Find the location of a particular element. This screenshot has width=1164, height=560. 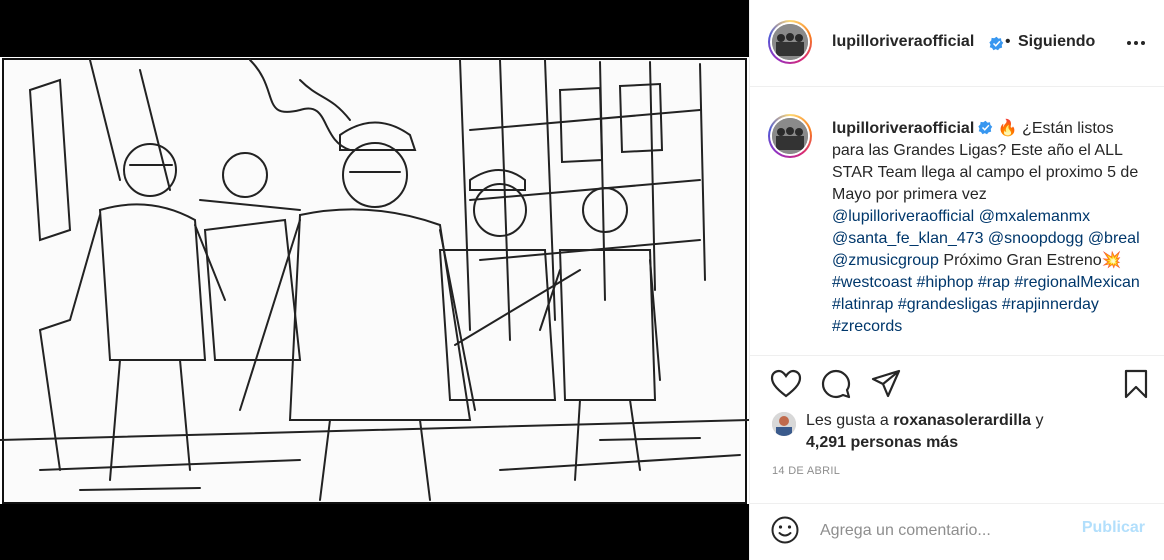

mention-link: @mxalemanmx is located at coordinates (1034, 216).